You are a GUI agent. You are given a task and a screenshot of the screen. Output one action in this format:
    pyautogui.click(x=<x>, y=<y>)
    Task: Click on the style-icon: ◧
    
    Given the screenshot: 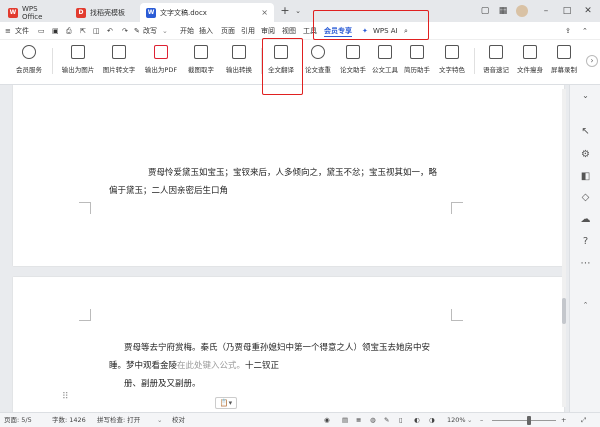 What is the action you would take?
    pyautogui.click(x=585, y=176)
    